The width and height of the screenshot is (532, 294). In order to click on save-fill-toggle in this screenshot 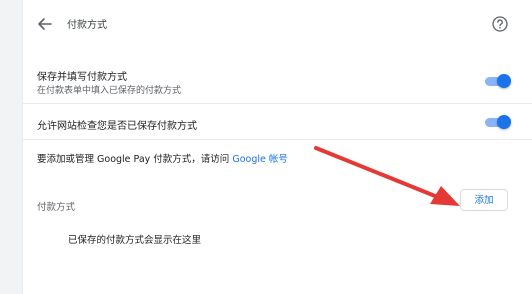, I will do `click(498, 81)`.